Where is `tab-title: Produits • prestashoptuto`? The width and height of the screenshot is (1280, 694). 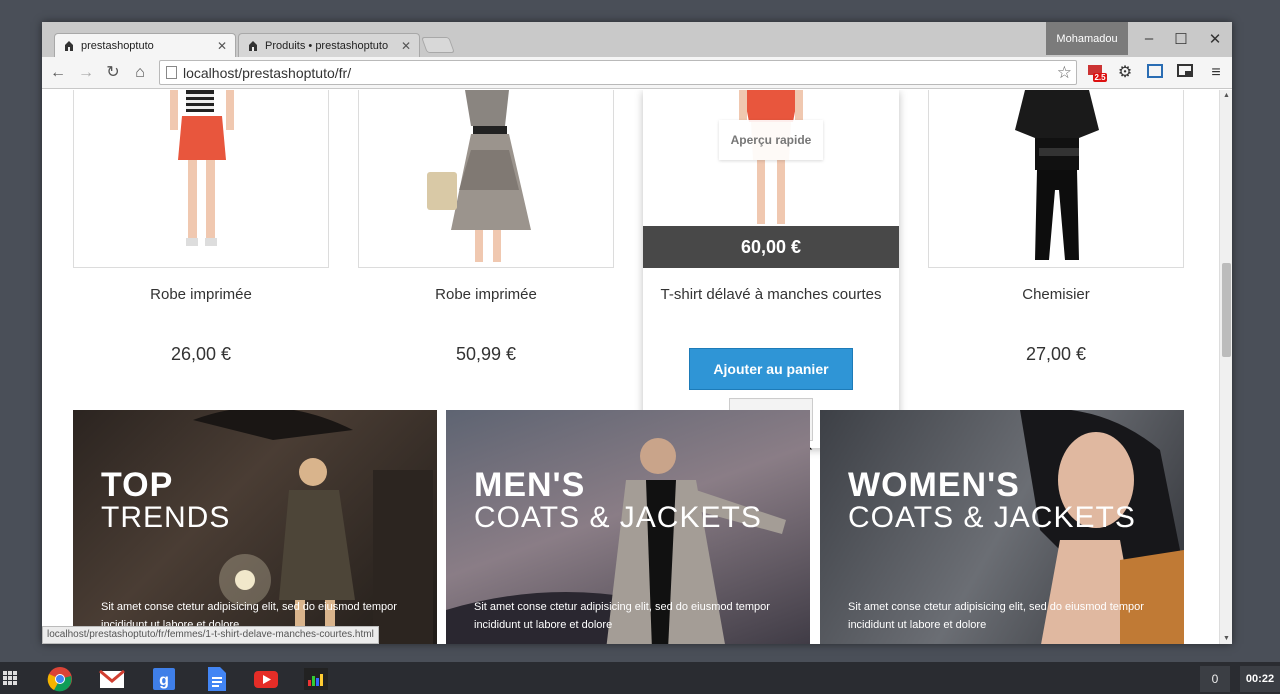
tab-title: Produits • prestashoptuto is located at coordinates (327, 45).